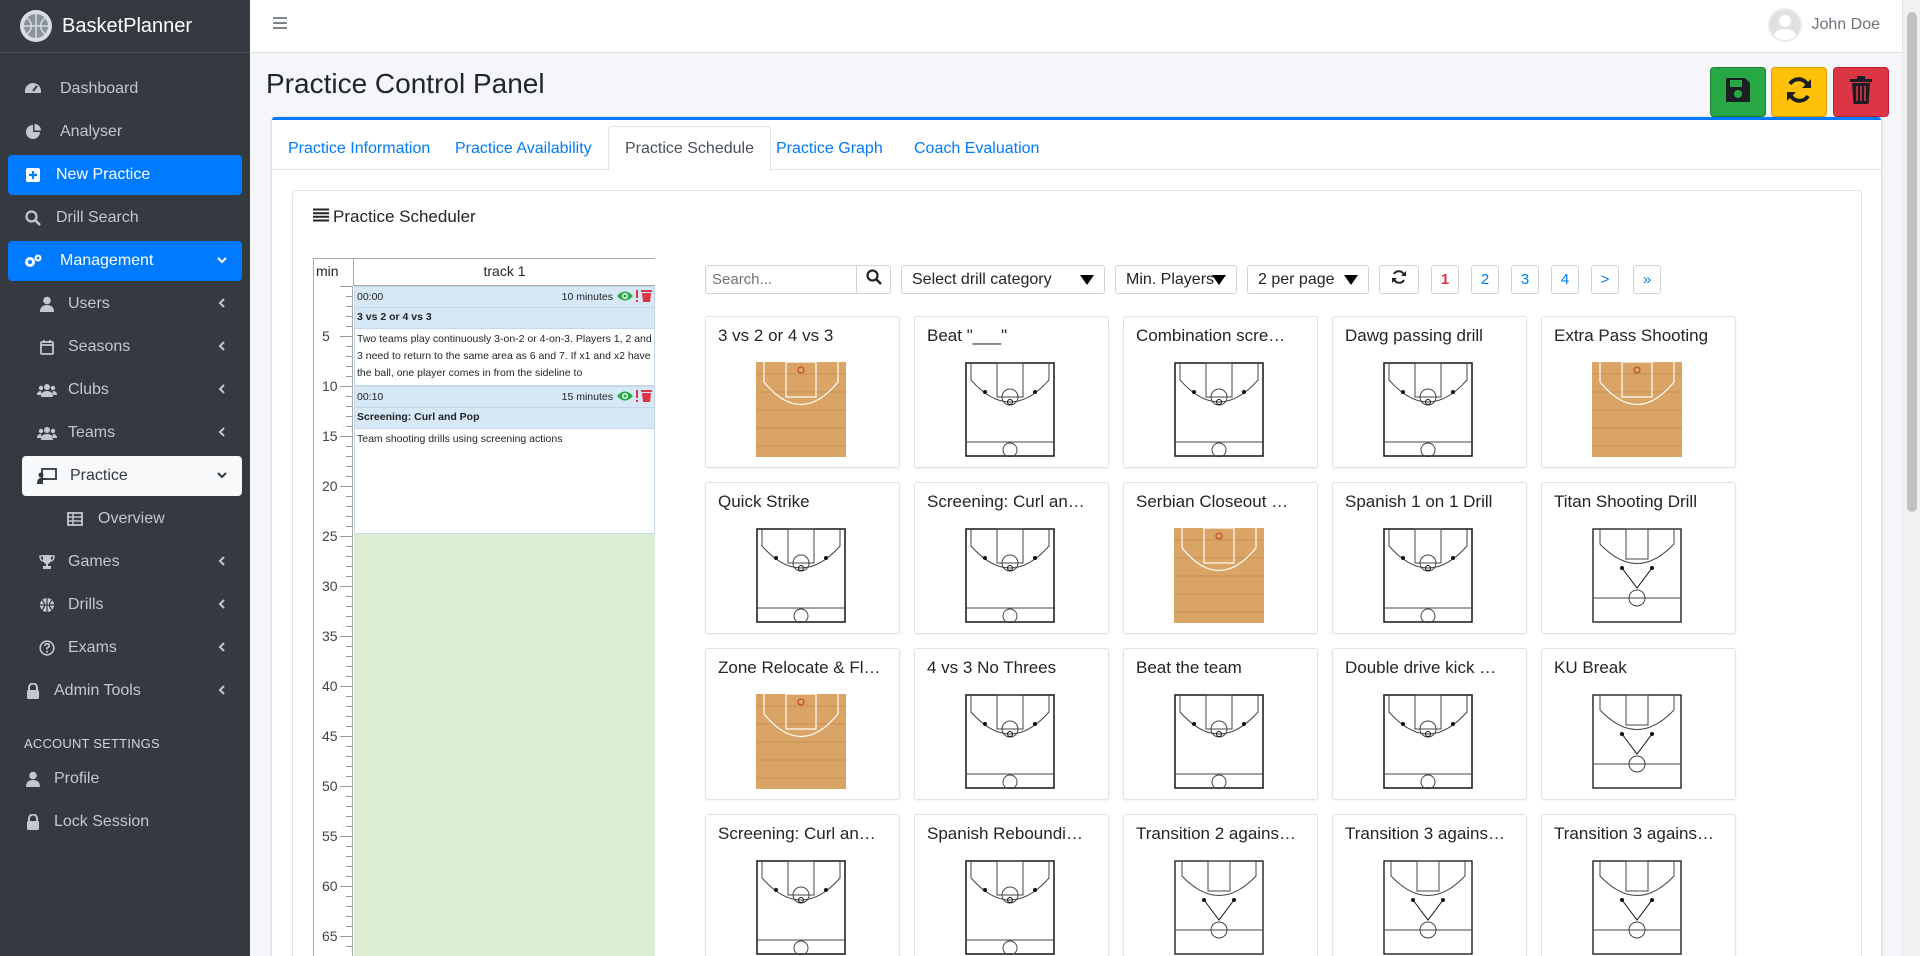  What do you see at coordinates (1429, 558) in the screenshot?
I see `drill-card: Spanish 1 on 1 Drill` at bounding box center [1429, 558].